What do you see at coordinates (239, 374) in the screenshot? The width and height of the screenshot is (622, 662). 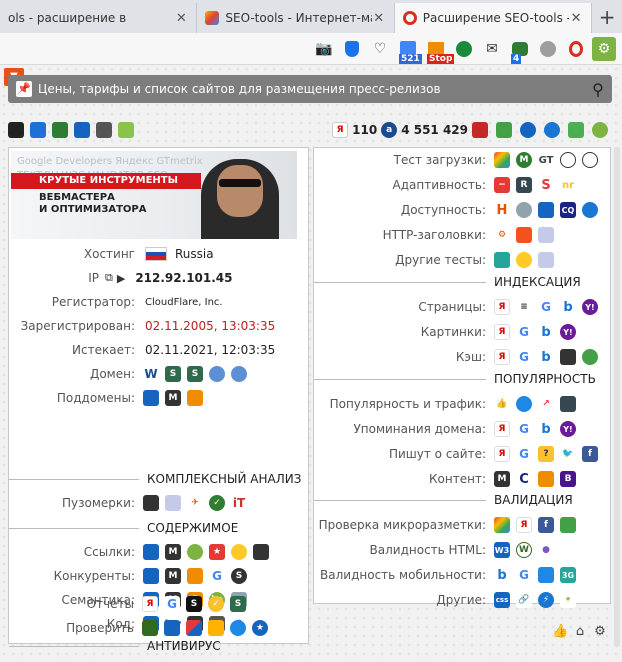 I see `www-globe-2-icon` at bounding box center [239, 374].